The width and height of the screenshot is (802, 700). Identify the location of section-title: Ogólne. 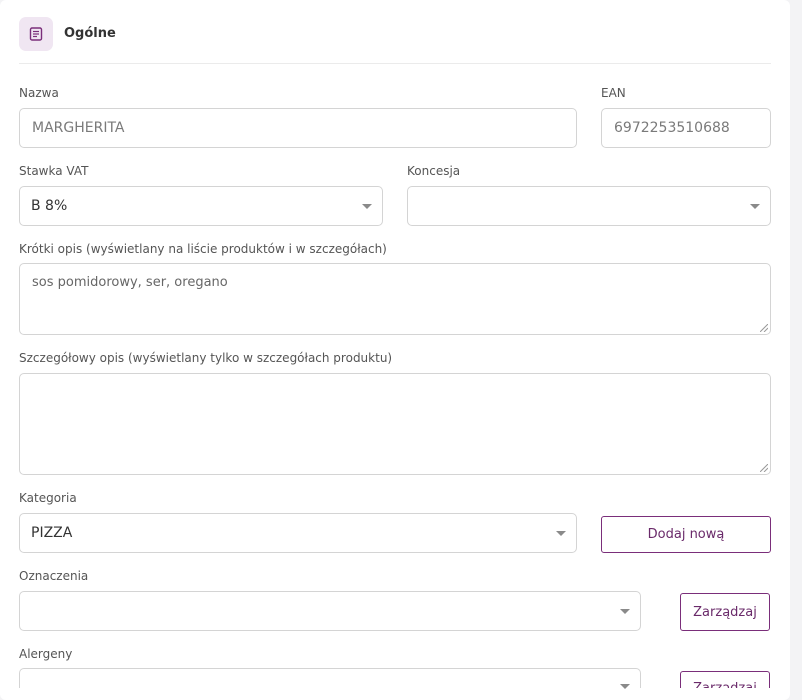
(90, 33).